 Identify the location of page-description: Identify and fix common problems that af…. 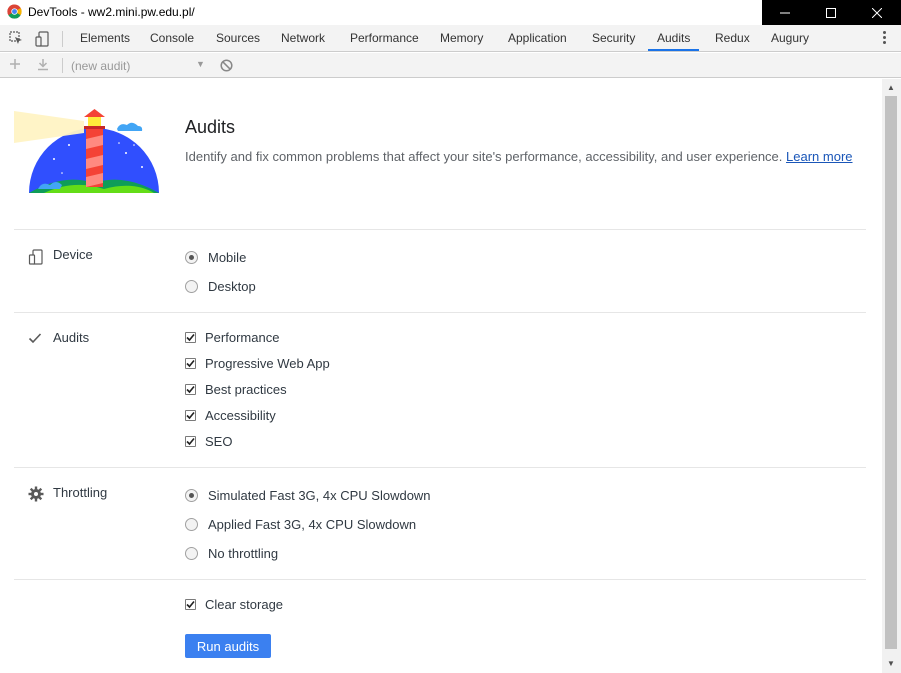
(519, 156).